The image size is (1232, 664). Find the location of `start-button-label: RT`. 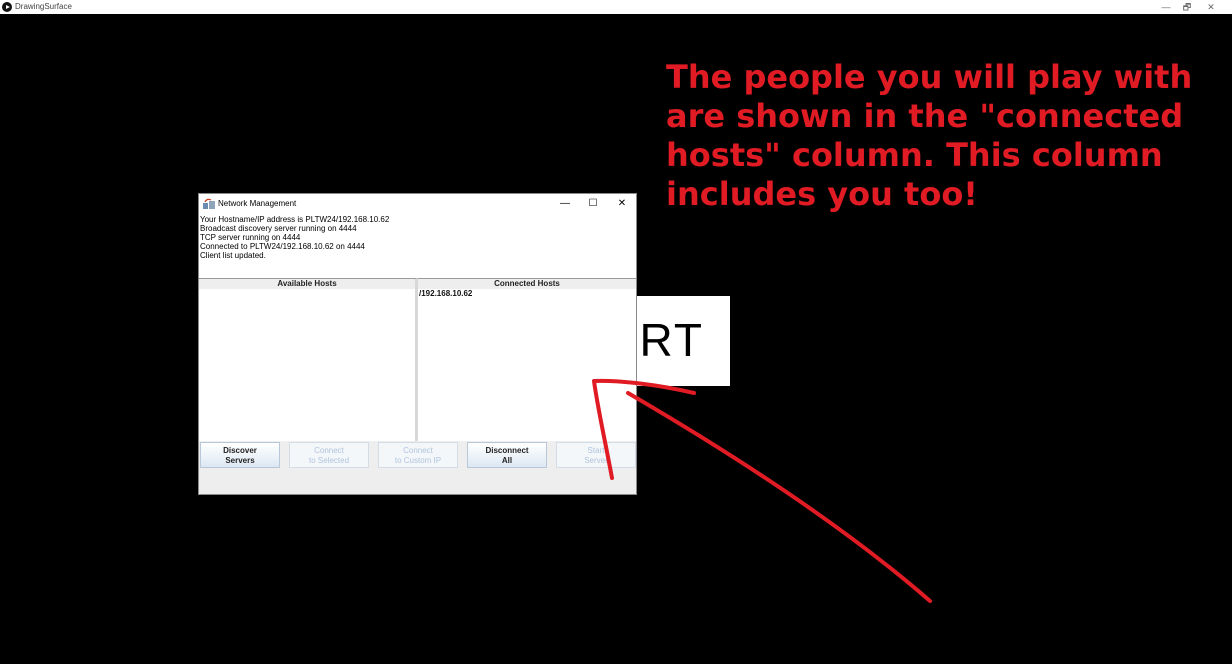

start-button-label: RT is located at coordinates (671, 340).